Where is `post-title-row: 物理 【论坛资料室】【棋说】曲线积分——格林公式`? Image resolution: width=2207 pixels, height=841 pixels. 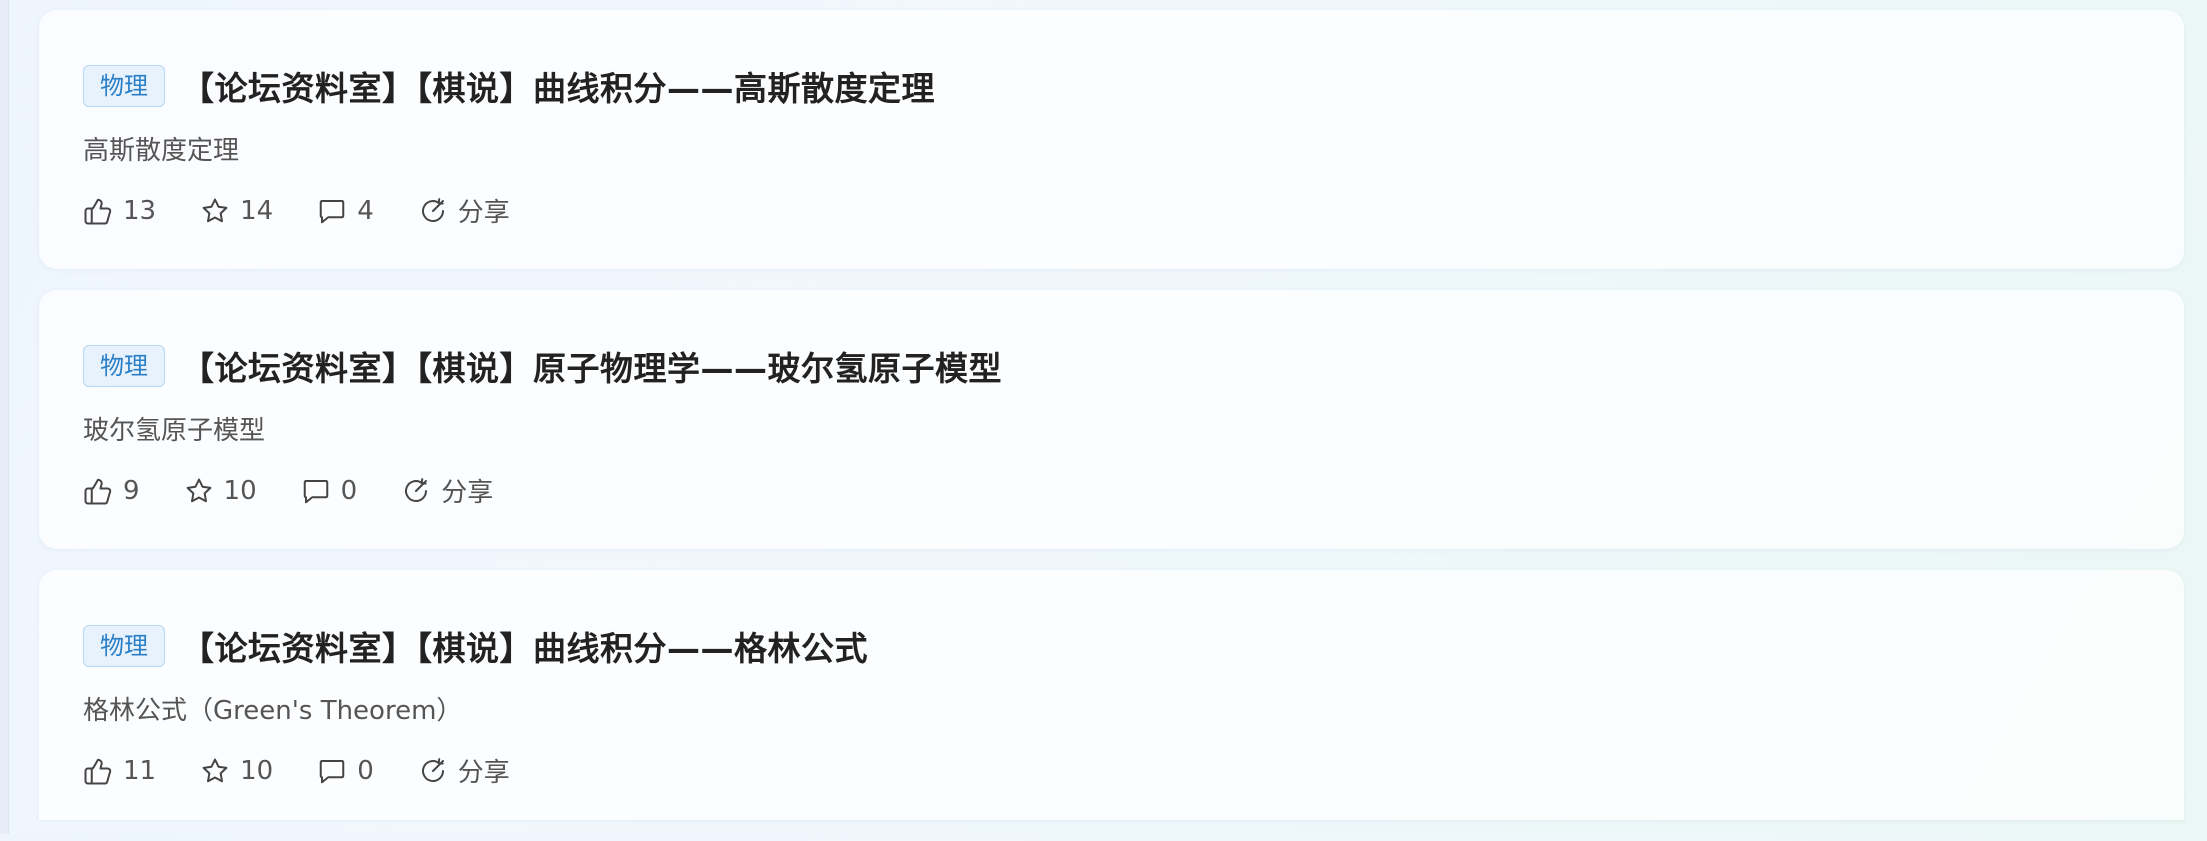 post-title-row: 物理 【论坛资料室】【棋说】曲线积分——格林公式 is located at coordinates (475, 646).